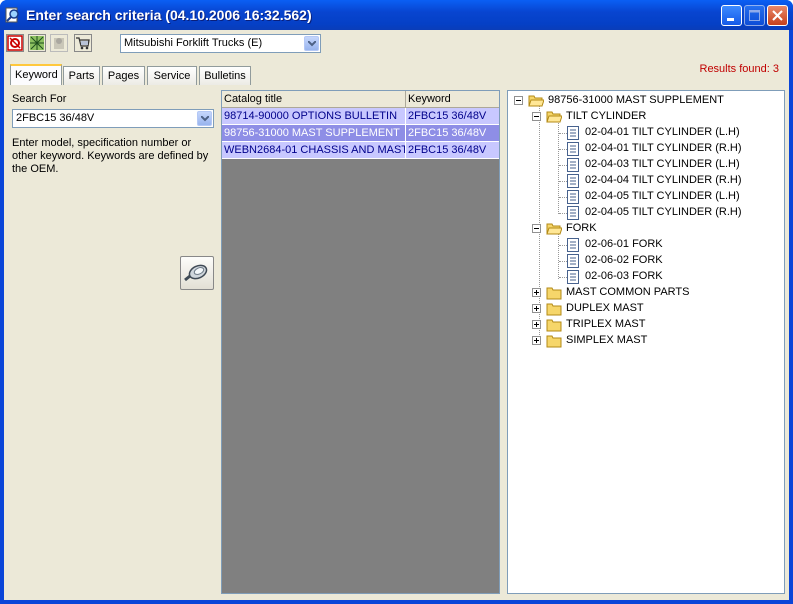 The width and height of the screenshot is (793, 604). I want to click on red-circle-button, so click(15, 43).